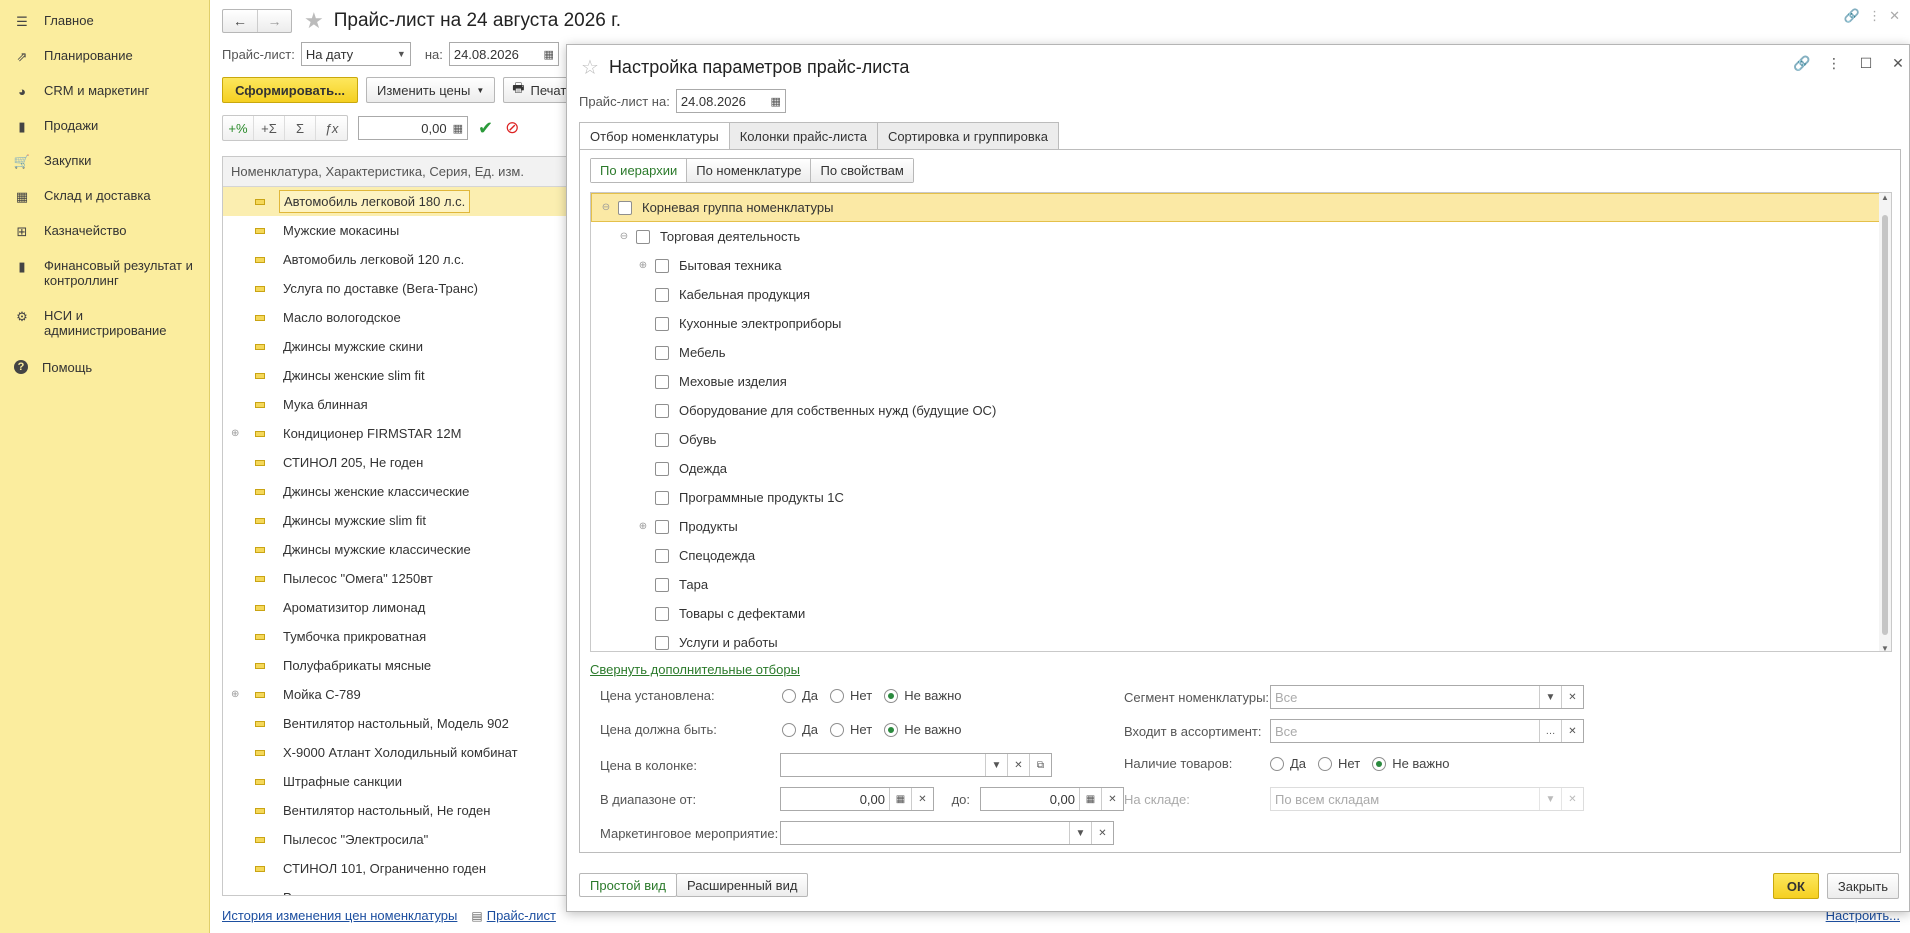  I want to click on sidebar-item-2: ◕ CRM и маркетинг, so click(105, 91).